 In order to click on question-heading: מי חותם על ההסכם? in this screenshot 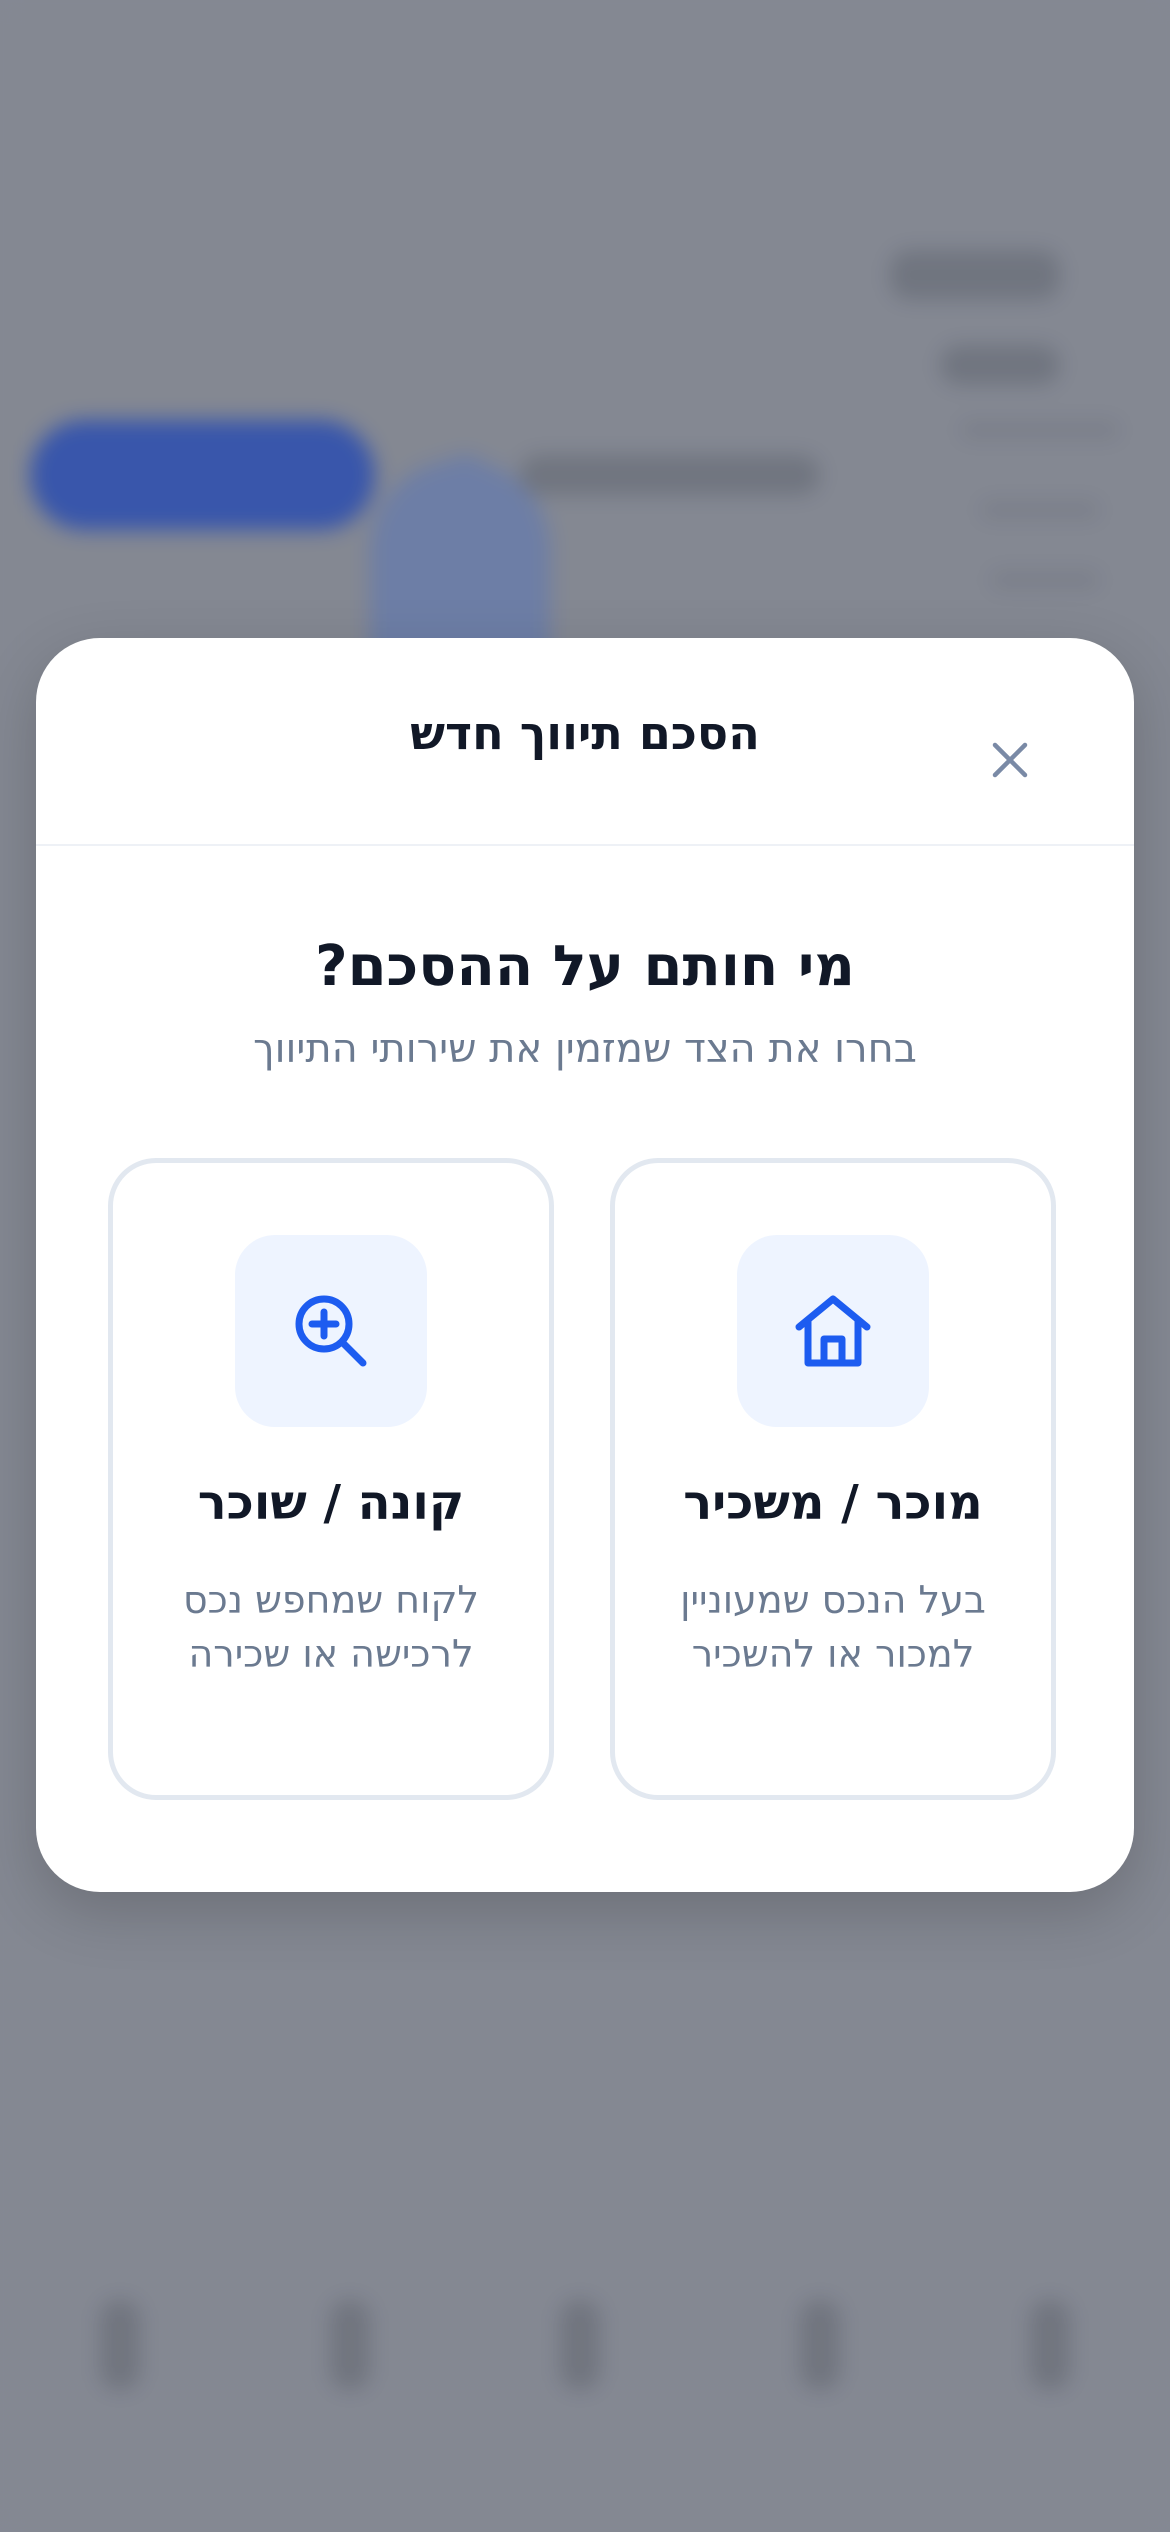, I will do `click(585, 966)`.